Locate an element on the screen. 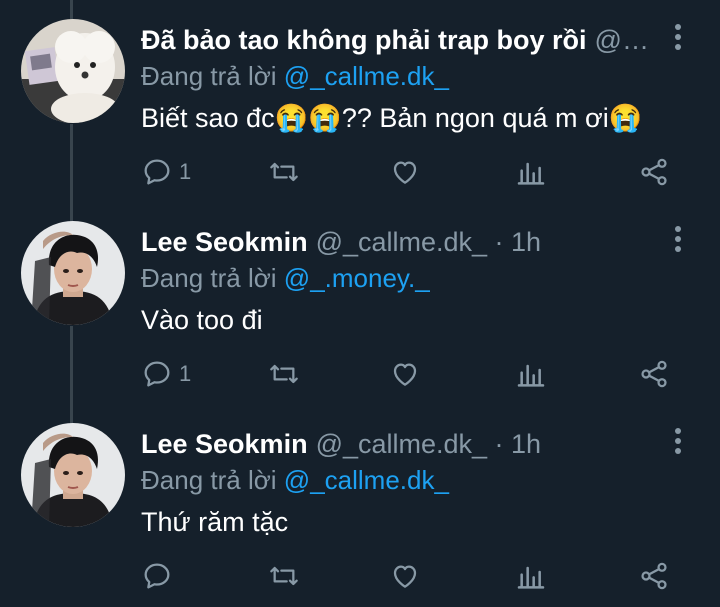 The height and width of the screenshot is (607, 720). replying-to: Đang trả lời @_.money._ is located at coordinates (285, 278).